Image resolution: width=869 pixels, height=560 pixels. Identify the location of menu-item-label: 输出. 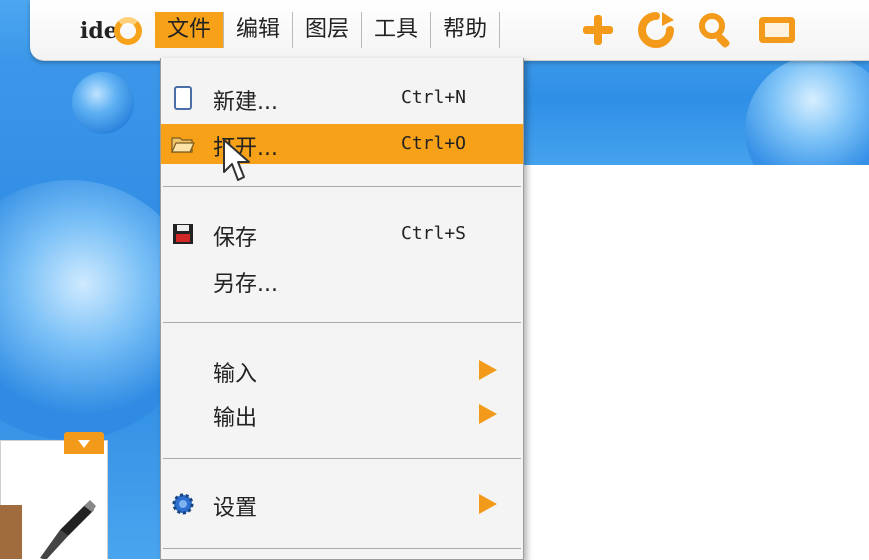
(235, 418).